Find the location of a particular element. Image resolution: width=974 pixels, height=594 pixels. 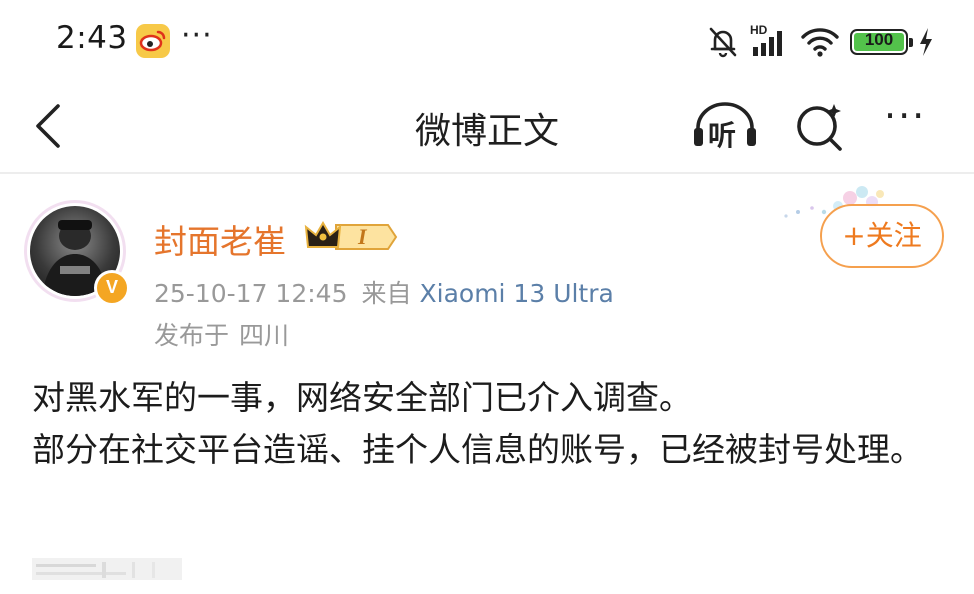

weibo-app-icon is located at coordinates (153, 41).